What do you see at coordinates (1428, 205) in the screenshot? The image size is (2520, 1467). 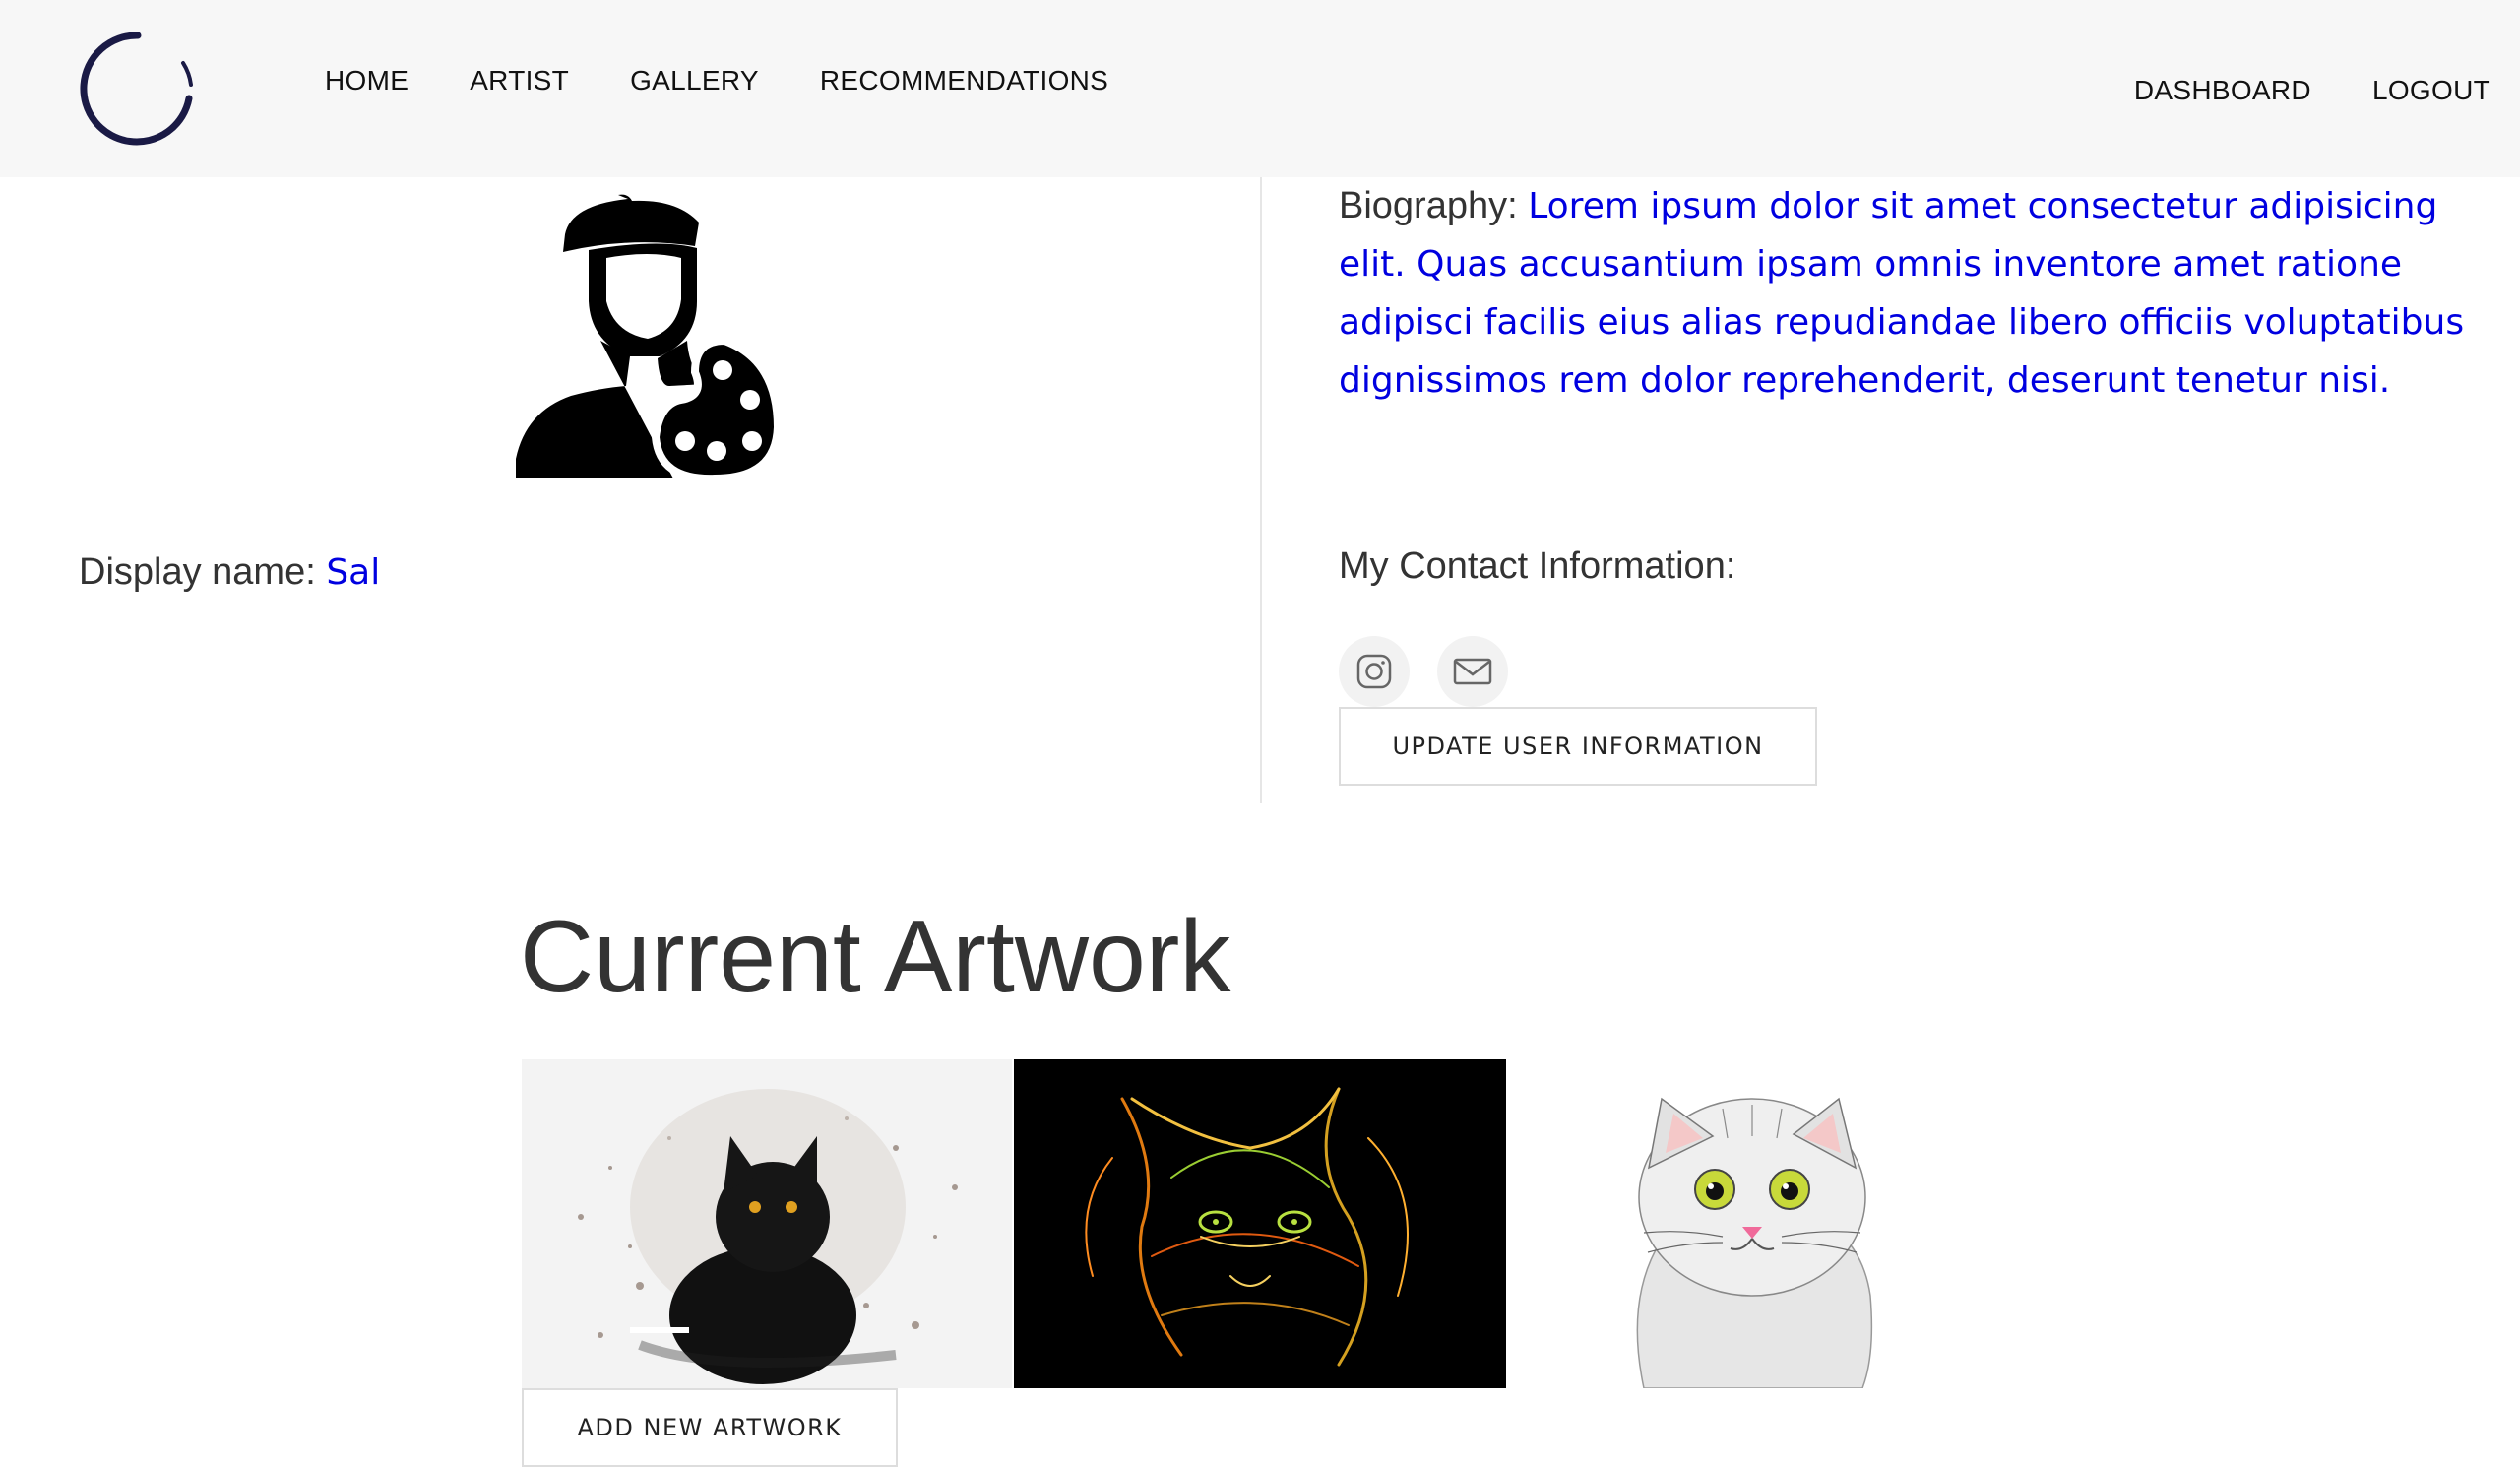 I see `biography-label: Biography:` at bounding box center [1428, 205].